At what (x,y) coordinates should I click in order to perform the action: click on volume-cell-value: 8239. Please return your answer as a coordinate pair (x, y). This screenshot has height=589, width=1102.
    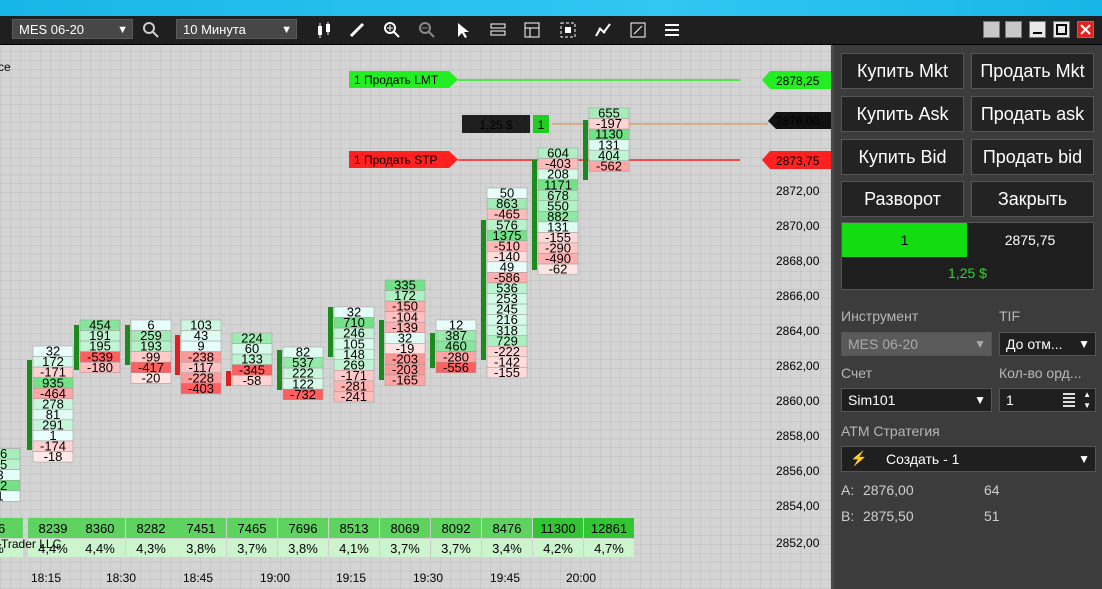
    Looking at the image, I should click on (53, 528).